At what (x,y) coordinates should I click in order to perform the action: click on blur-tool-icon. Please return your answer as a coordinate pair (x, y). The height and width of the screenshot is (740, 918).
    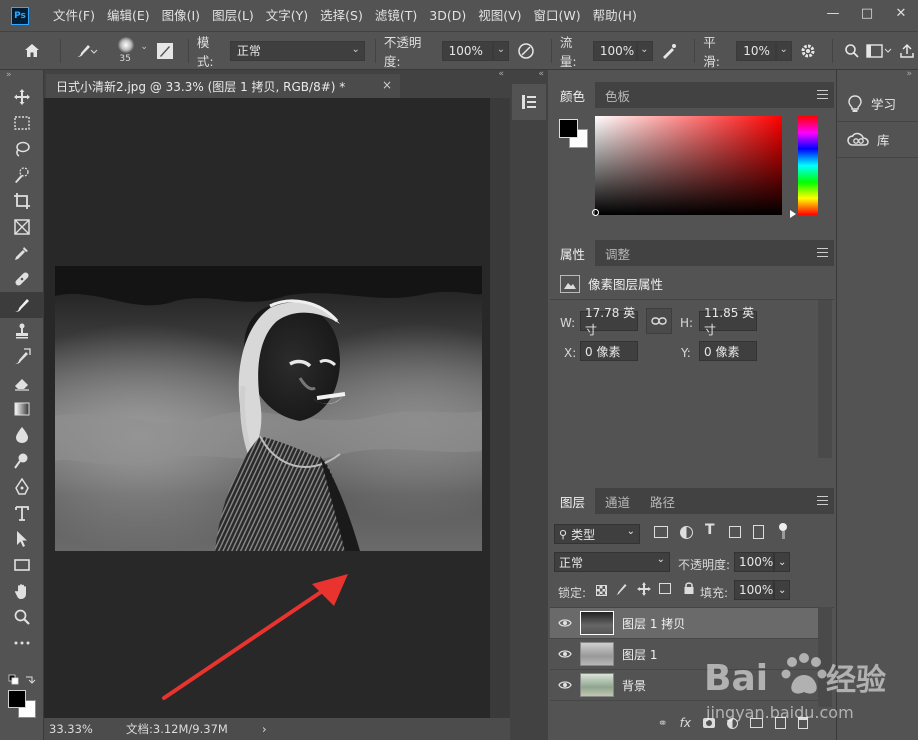
    Looking at the image, I should click on (22, 435).